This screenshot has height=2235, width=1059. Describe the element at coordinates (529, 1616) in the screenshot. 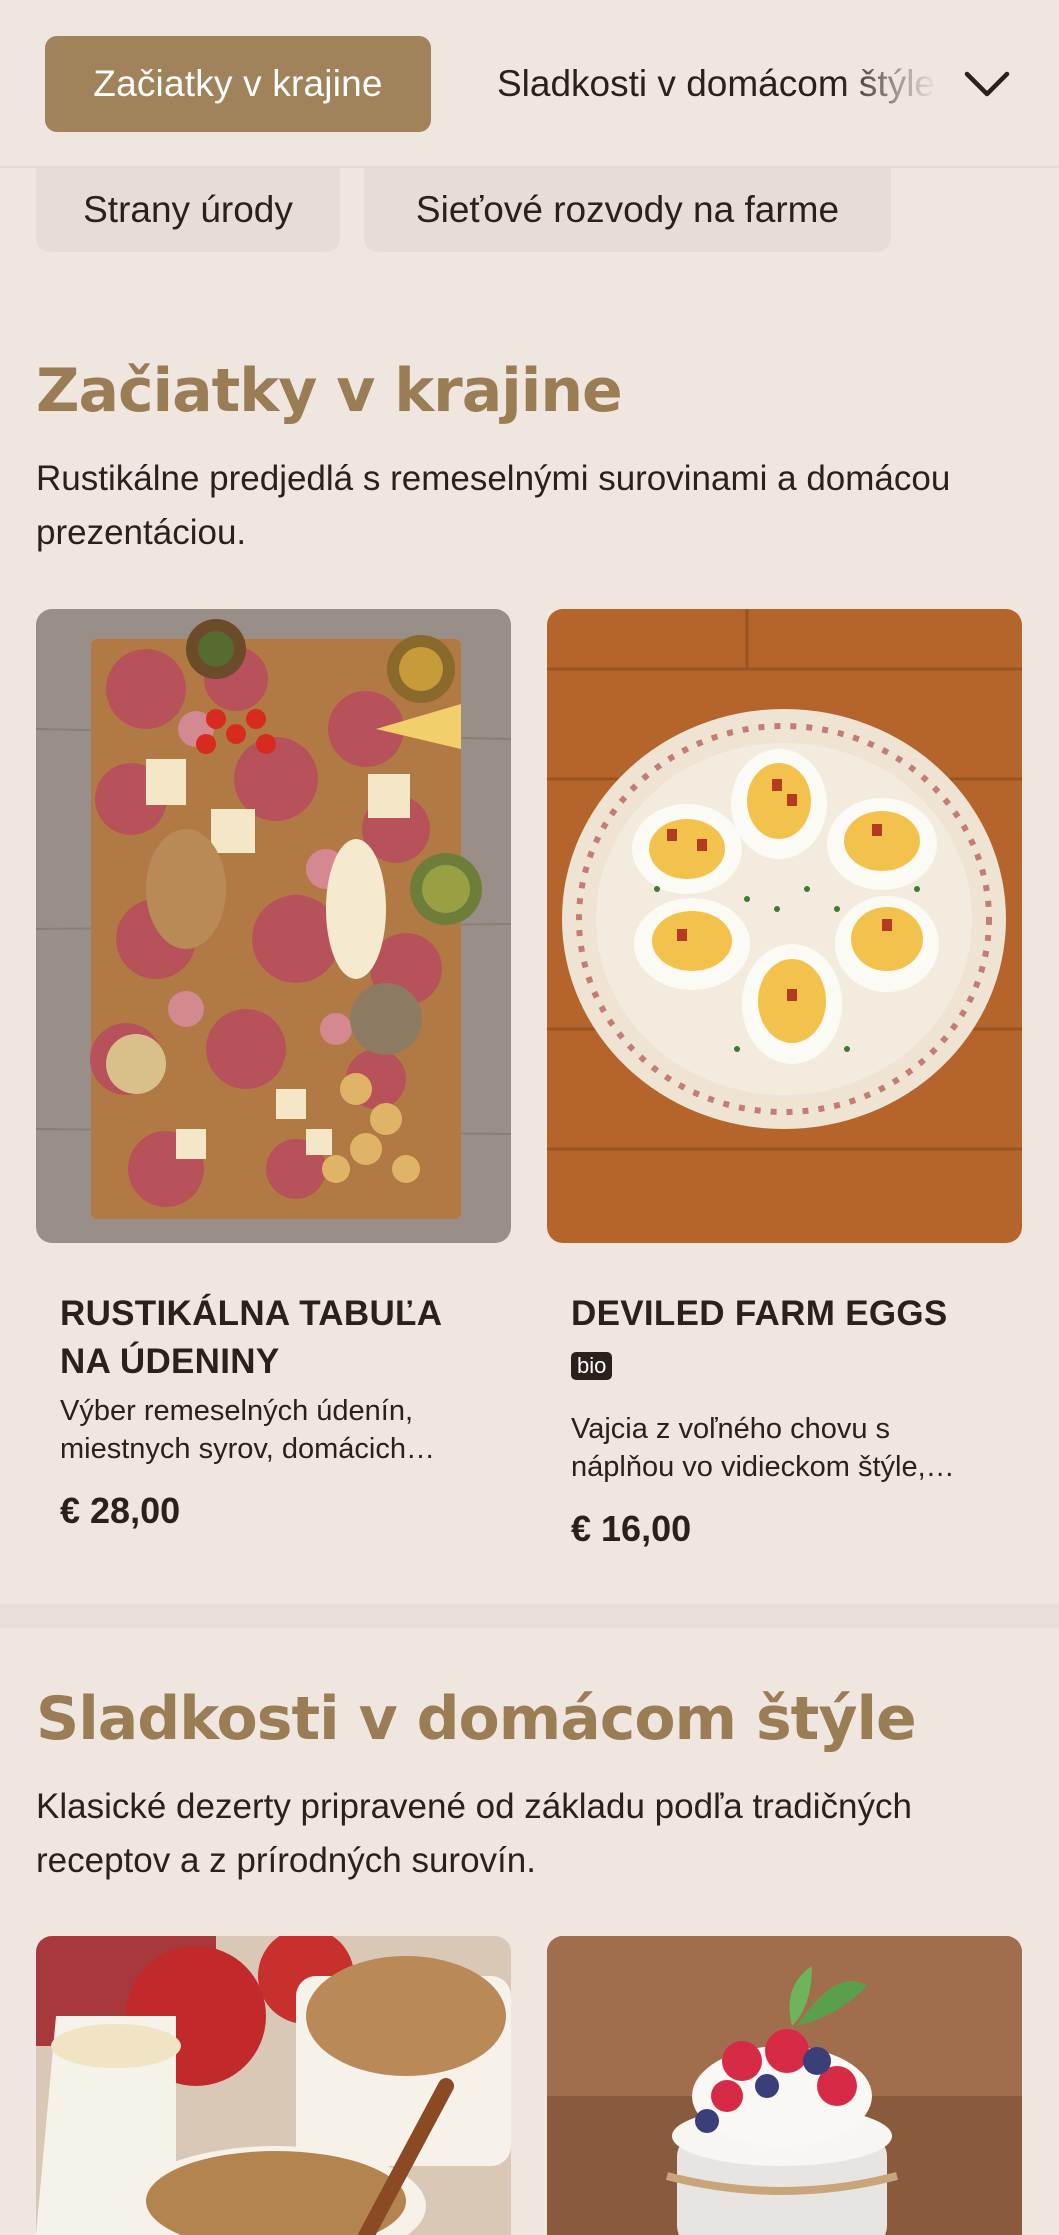

I see `section-divider` at that location.